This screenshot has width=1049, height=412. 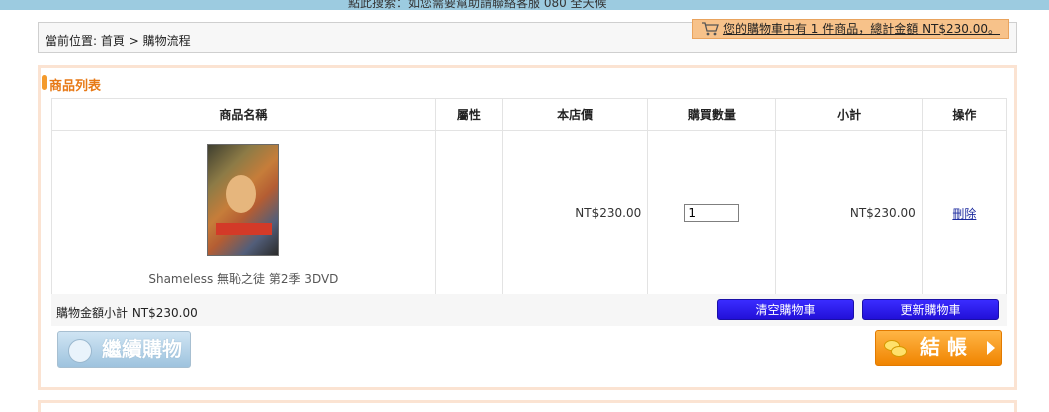 What do you see at coordinates (849, 213) in the screenshot?
I see `cell-subtotal: NT$230.00` at bounding box center [849, 213].